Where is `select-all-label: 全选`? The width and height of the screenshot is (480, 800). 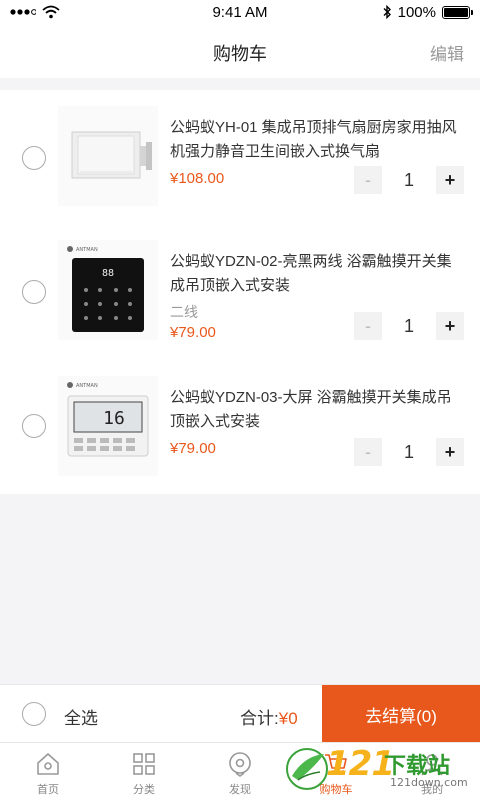
select-all-label: 全选 is located at coordinates (81, 716).